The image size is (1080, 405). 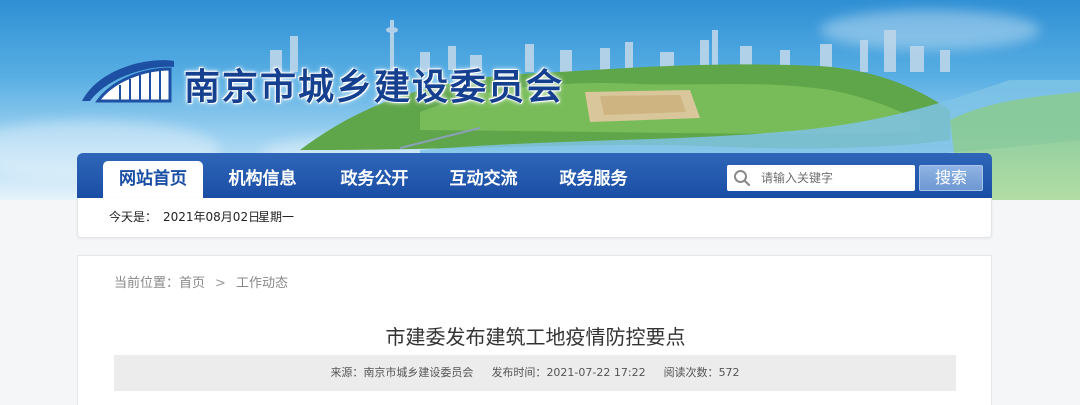 What do you see at coordinates (534, 218) in the screenshot?
I see `date-bar: 今天是： 2021年08月02日 星期一` at bounding box center [534, 218].